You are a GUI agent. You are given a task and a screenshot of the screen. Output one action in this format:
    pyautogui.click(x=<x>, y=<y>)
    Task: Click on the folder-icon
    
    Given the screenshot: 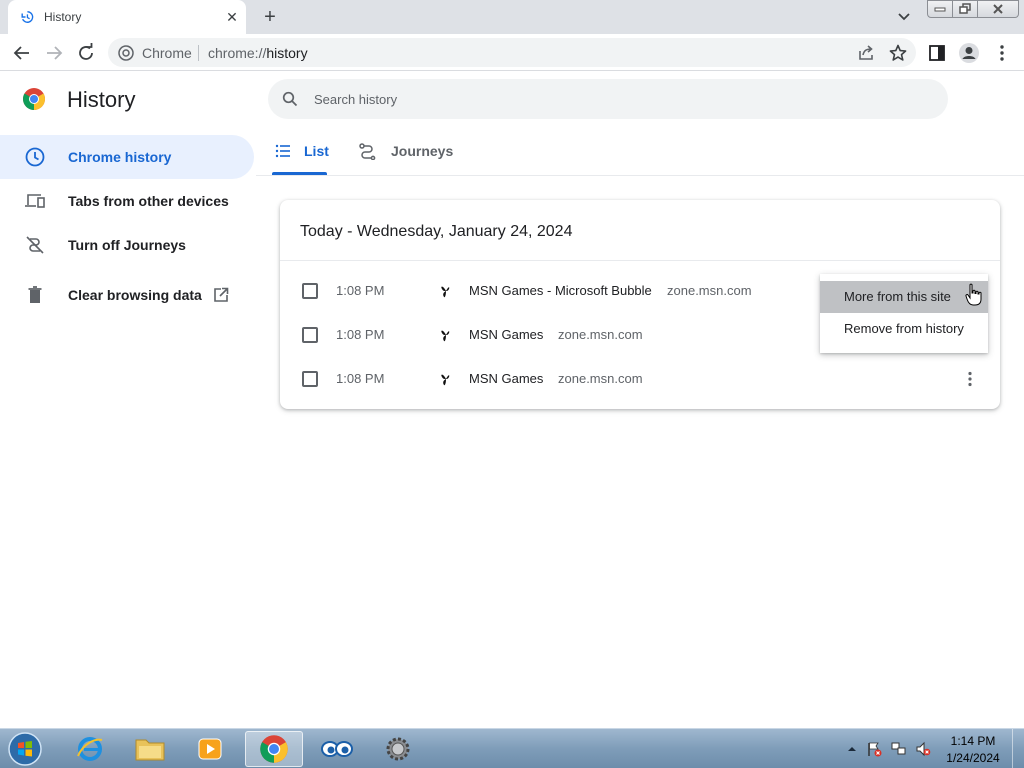 What is the action you would take?
    pyautogui.click(x=150, y=750)
    